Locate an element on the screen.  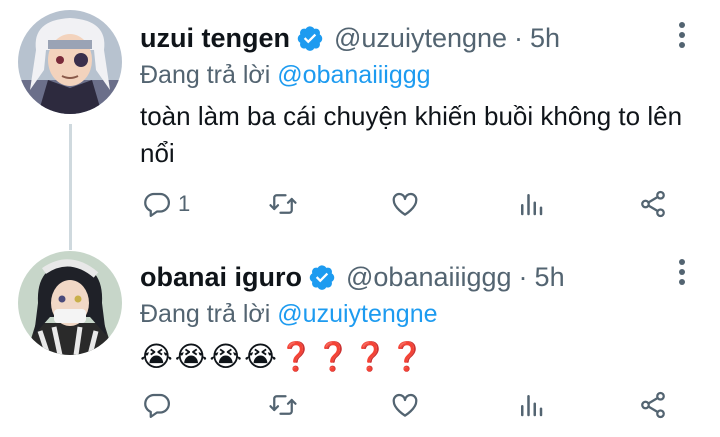
user-handle: @obanaiiiggg is located at coordinates (429, 277).